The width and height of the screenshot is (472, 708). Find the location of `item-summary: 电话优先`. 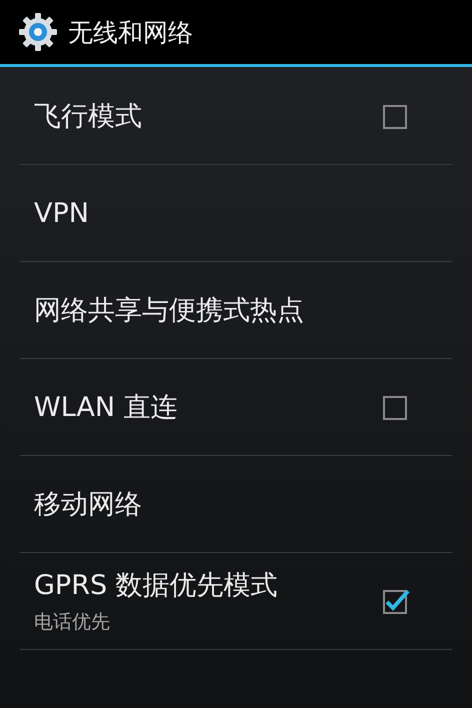

item-summary: 电话优先 is located at coordinates (72, 622).